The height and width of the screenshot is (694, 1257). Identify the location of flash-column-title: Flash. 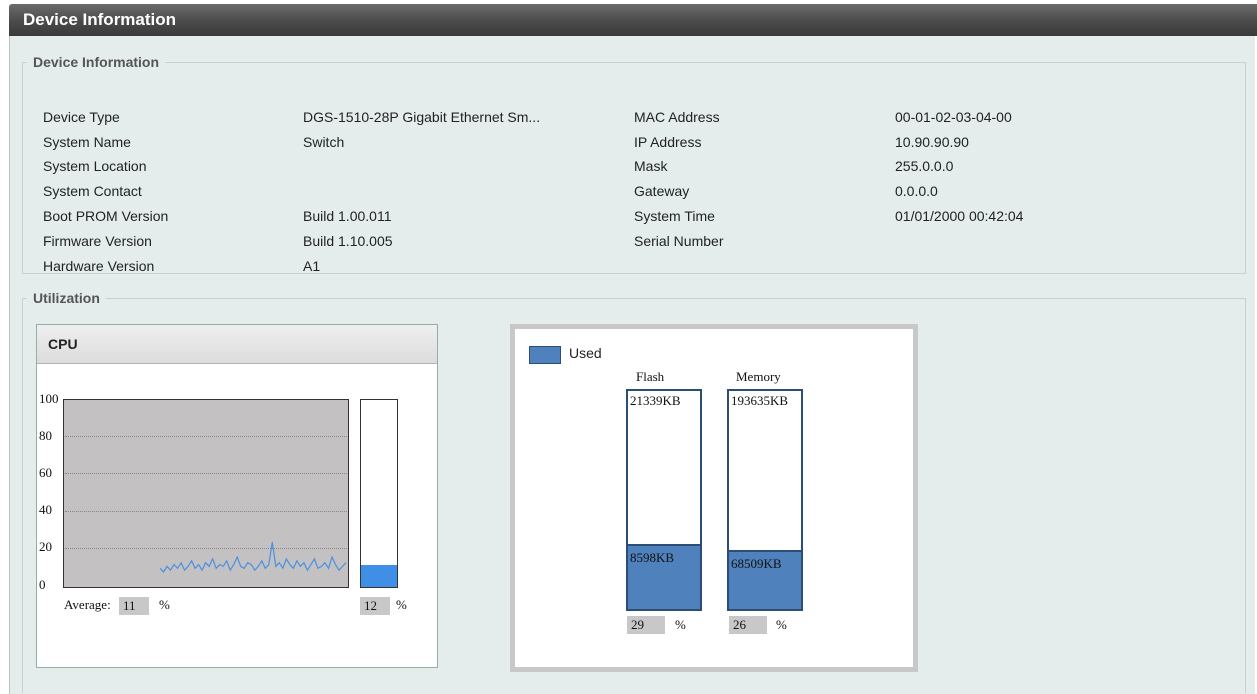
(650, 376).